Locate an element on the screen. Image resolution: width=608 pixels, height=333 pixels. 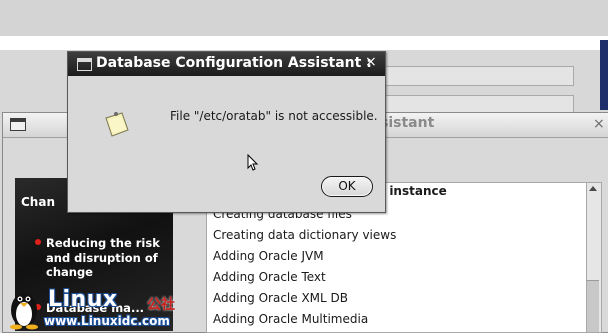
desktop-background is located at coordinates (604, 75).